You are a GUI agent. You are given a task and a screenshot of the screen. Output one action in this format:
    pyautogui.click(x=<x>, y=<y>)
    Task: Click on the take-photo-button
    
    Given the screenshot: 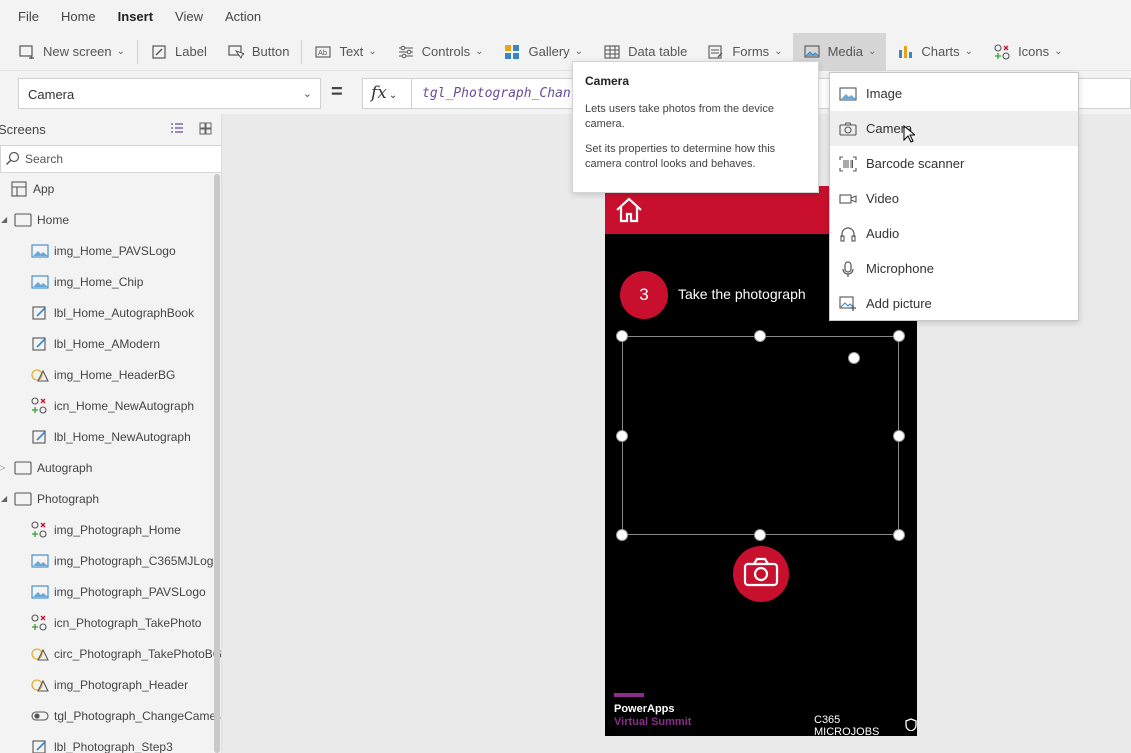 What is the action you would take?
    pyautogui.click(x=761, y=574)
    